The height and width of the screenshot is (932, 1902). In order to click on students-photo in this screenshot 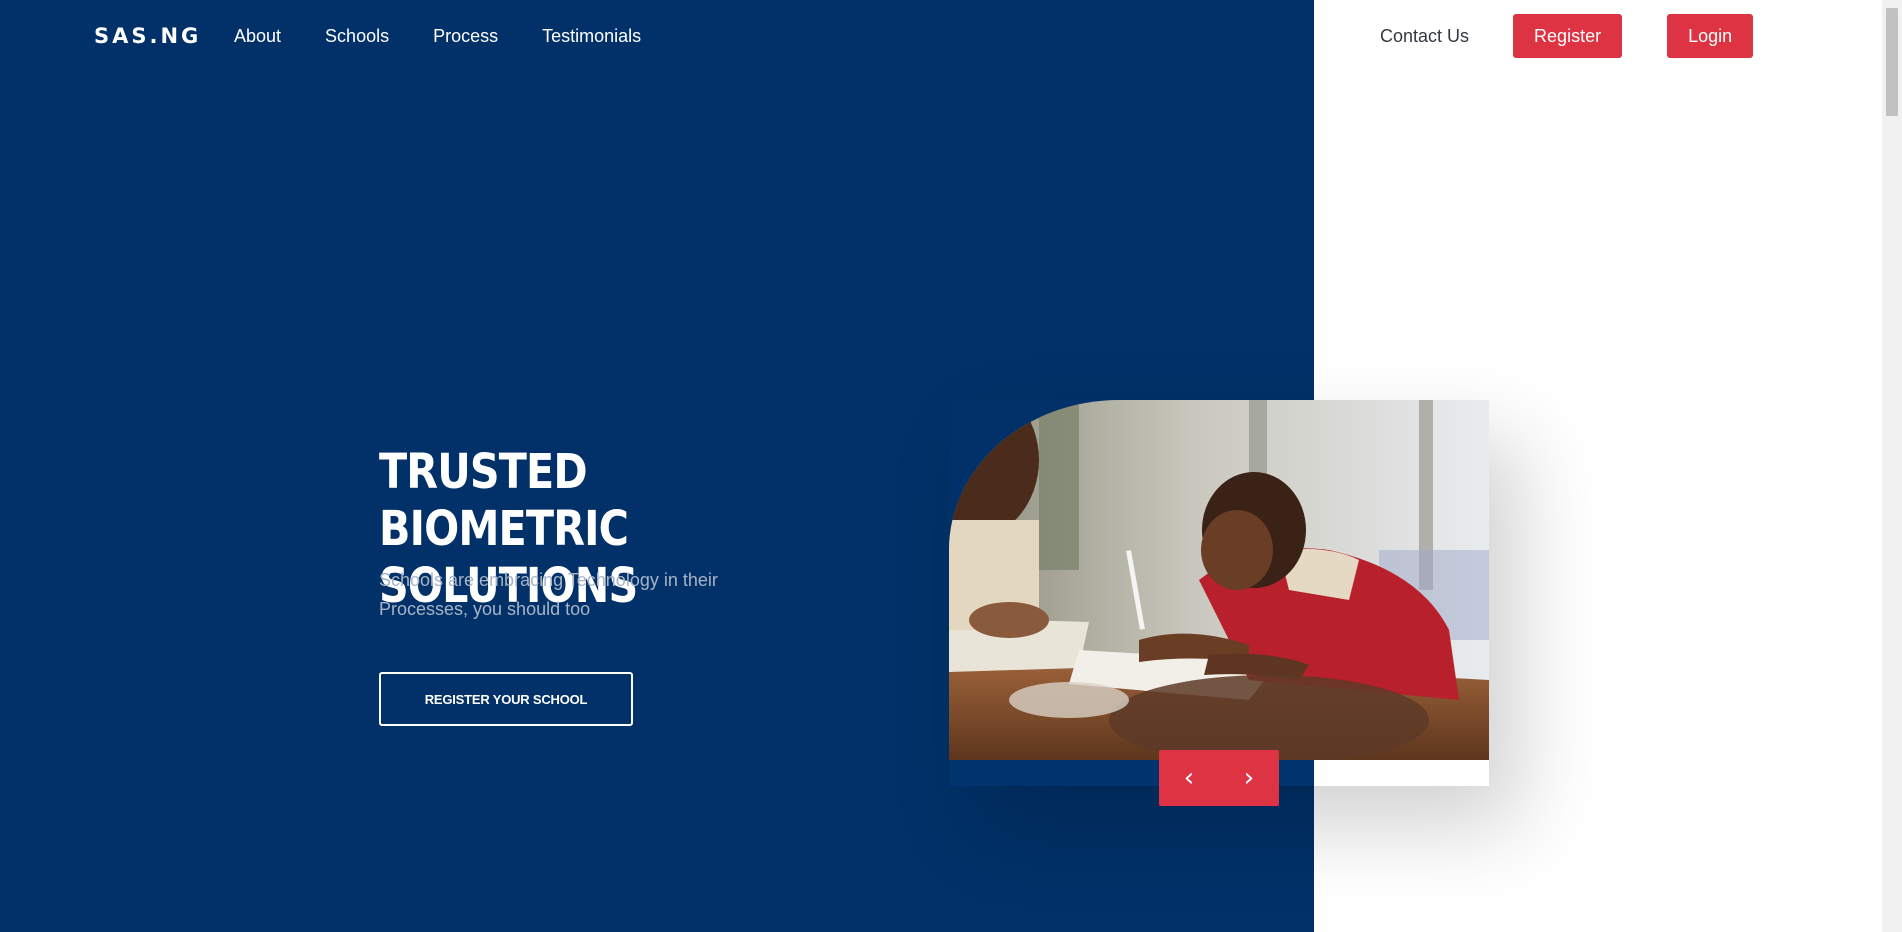, I will do `click(1219, 580)`.